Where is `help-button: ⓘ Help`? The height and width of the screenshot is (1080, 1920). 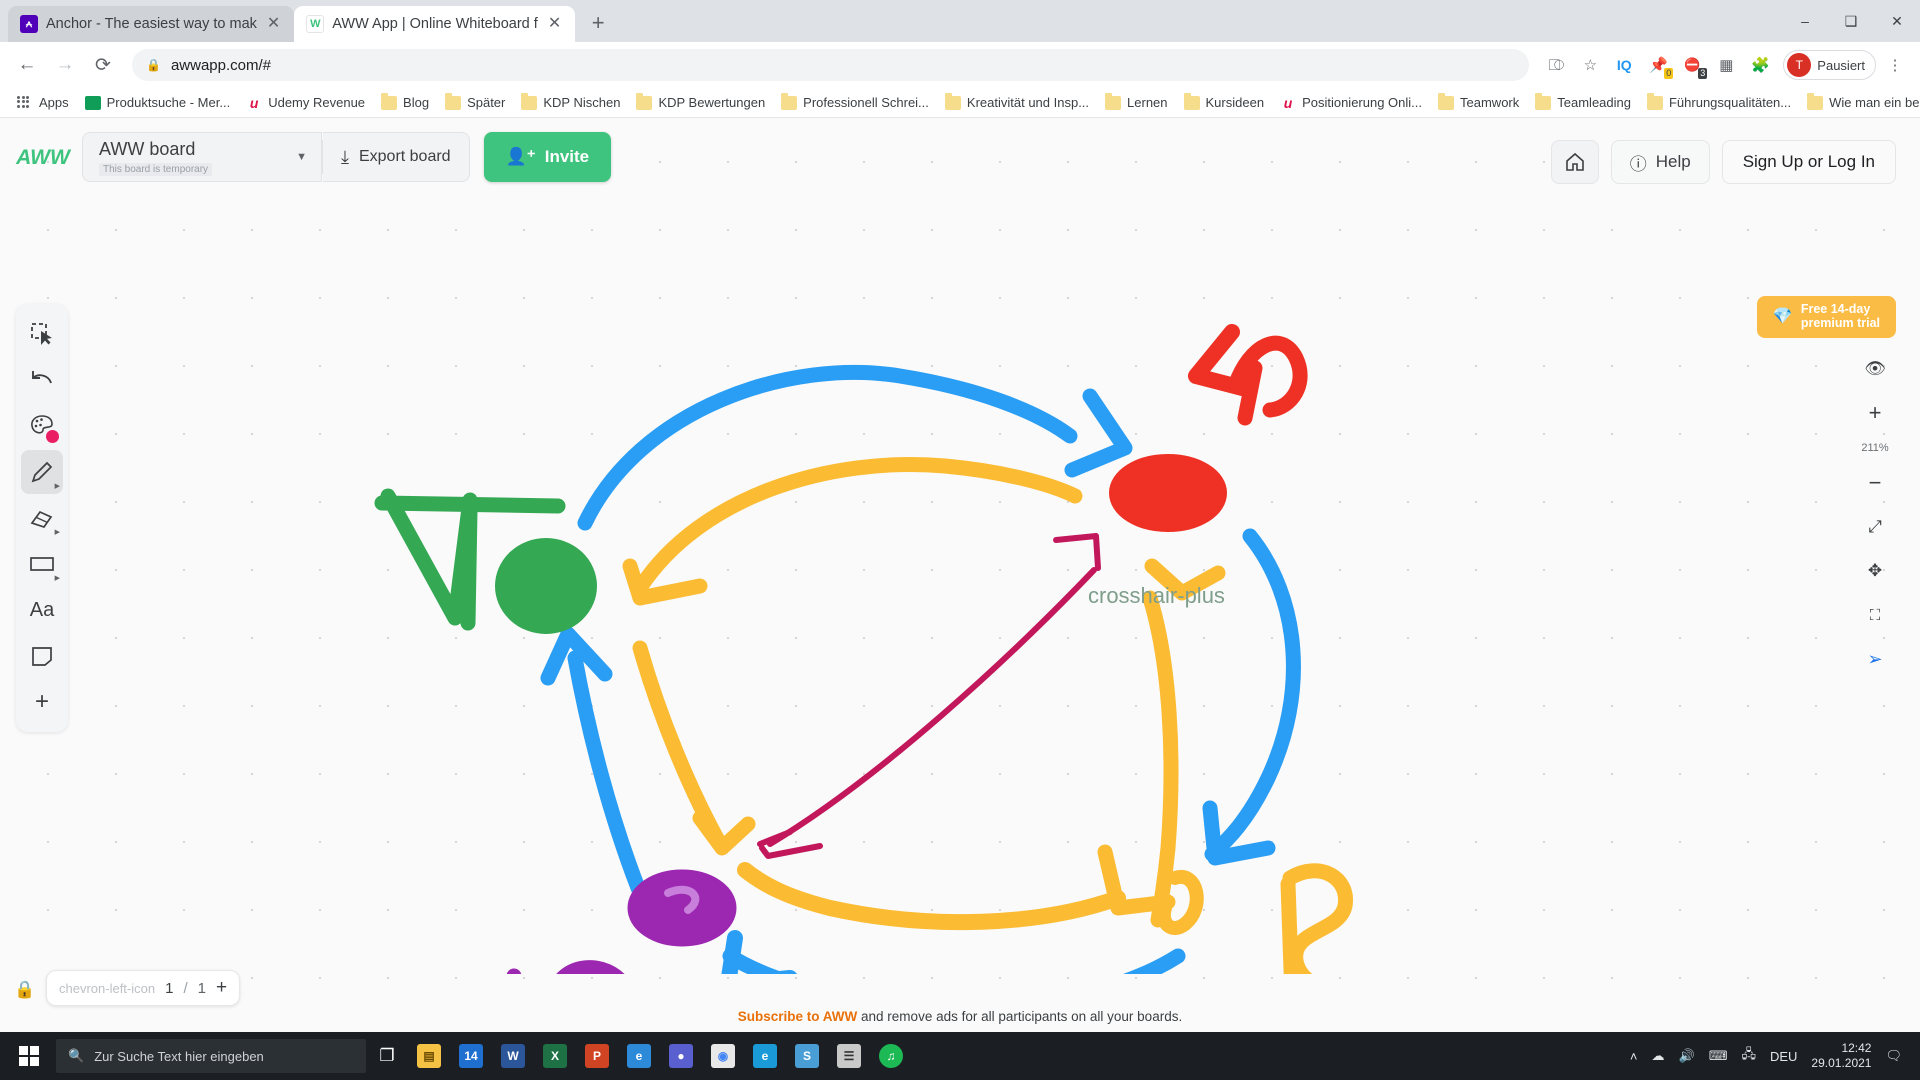
help-button: ⓘ Help is located at coordinates (1660, 162).